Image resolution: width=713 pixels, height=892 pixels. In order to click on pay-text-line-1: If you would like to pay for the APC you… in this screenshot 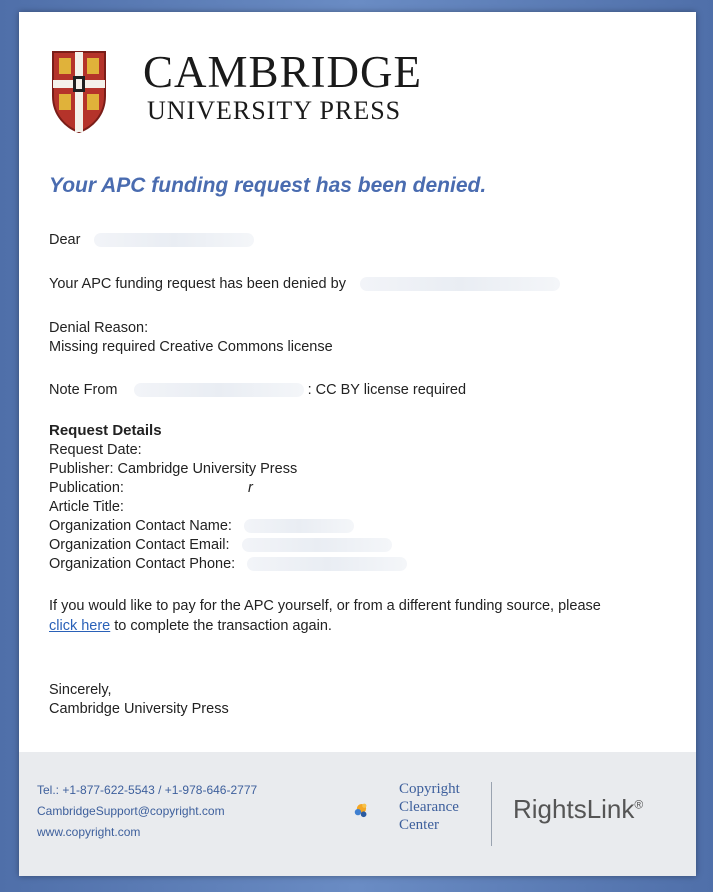, I will do `click(325, 606)`.